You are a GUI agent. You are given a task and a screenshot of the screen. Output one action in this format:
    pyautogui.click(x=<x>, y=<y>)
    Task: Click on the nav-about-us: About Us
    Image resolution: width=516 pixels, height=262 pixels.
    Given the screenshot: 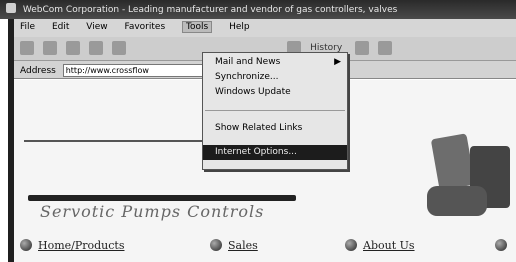 What is the action you would take?
    pyautogui.click(x=380, y=245)
    